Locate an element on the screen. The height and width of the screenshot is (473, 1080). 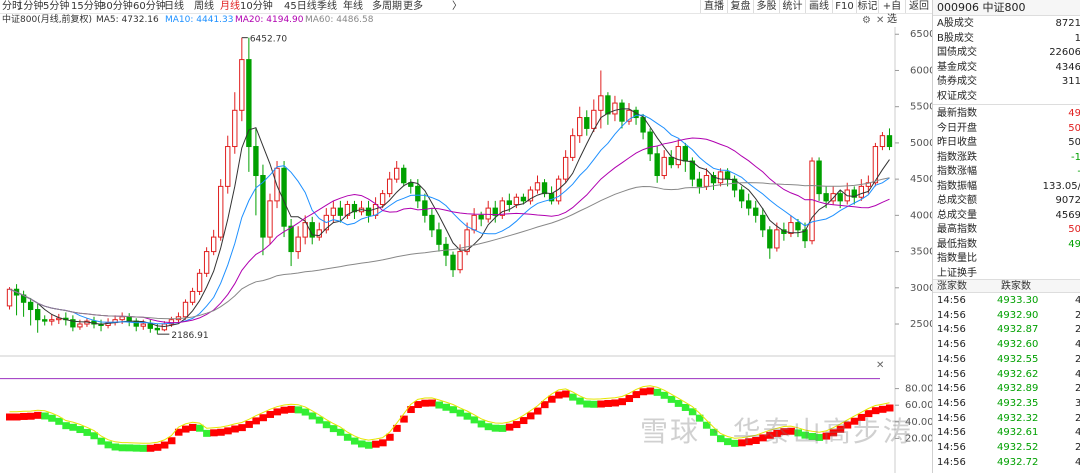
period-tab-11: 季线 is located at coordinates (327, 7).